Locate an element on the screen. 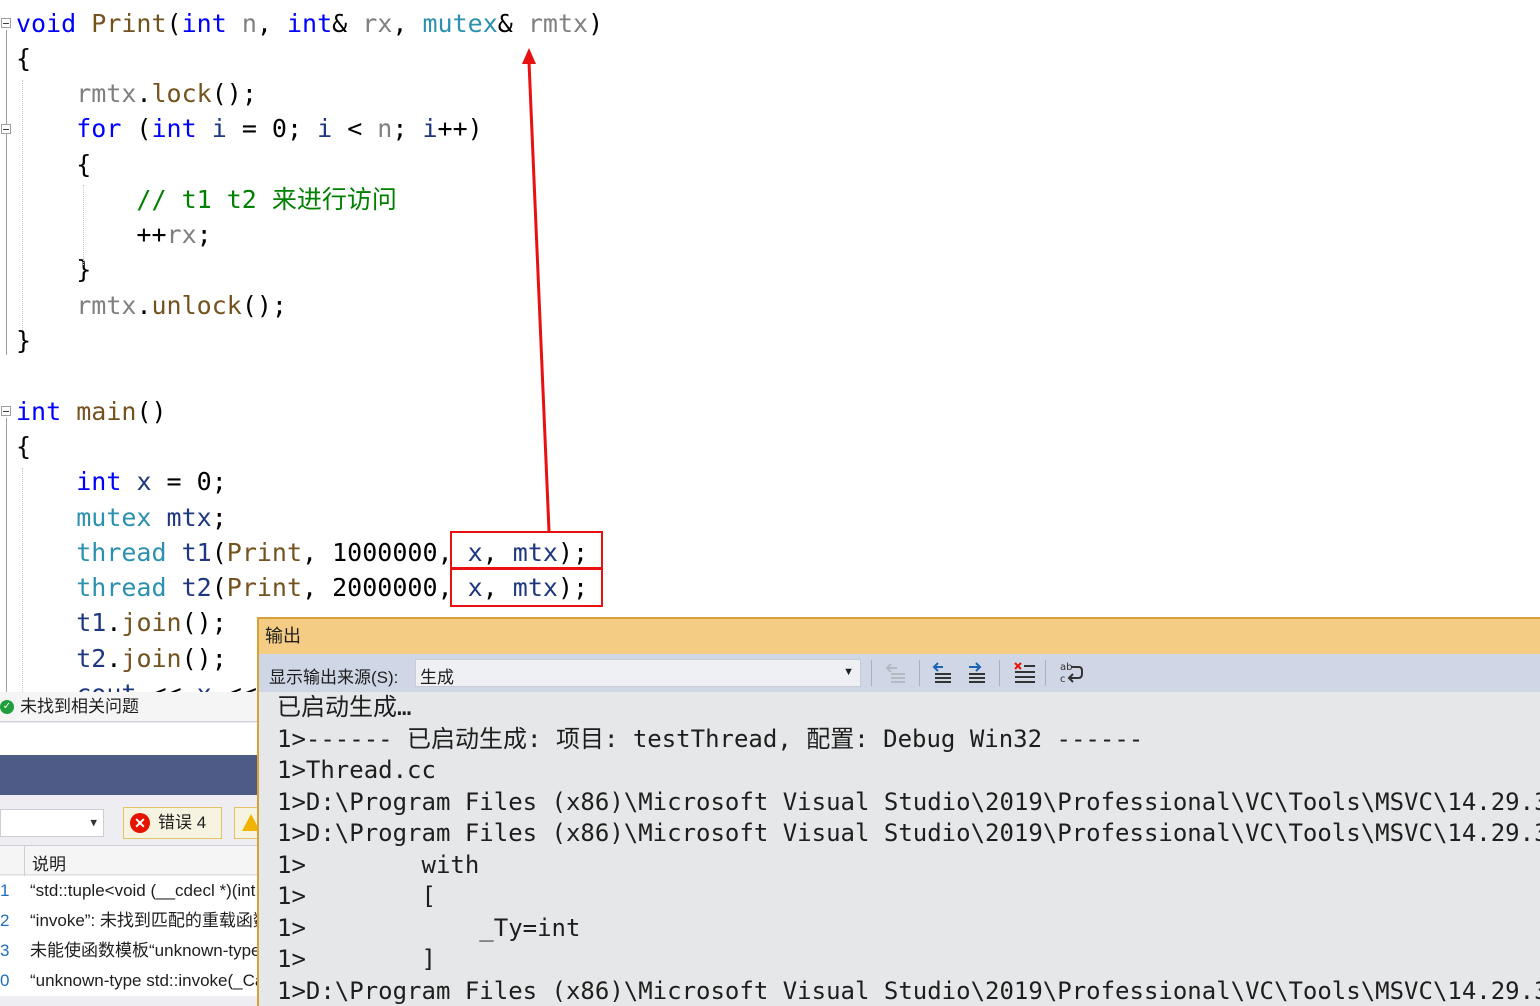  clear-all-icon is located at coordinates (1024, 672).